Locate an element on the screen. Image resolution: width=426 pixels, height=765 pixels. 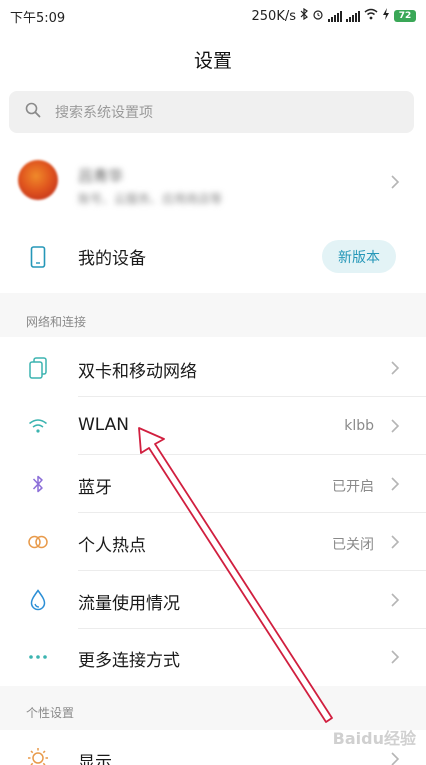
charging-icon is located at coordinates (386, 16).